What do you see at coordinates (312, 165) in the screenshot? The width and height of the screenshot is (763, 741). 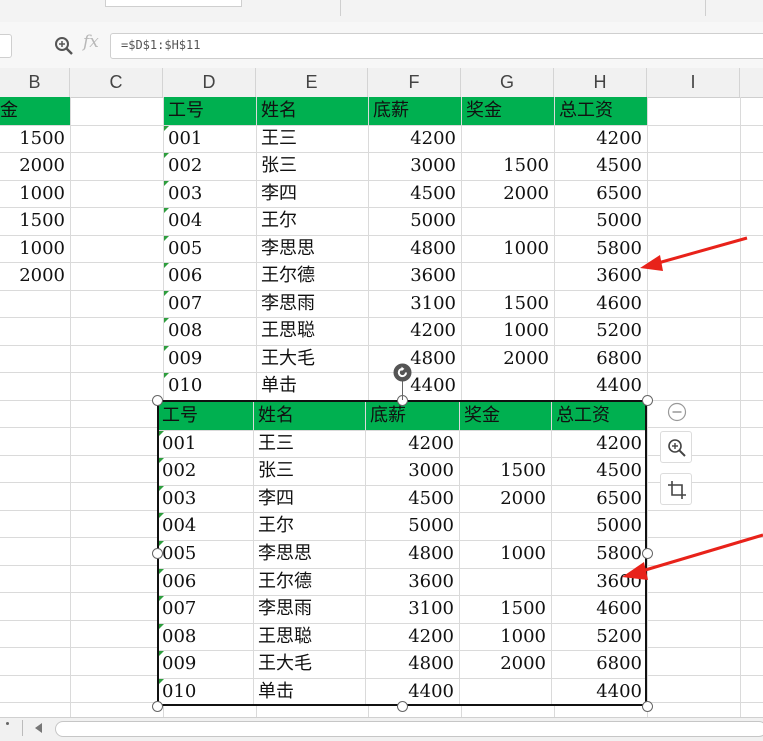 I see `table-cell: 张三` at bounding box center [312, 165].